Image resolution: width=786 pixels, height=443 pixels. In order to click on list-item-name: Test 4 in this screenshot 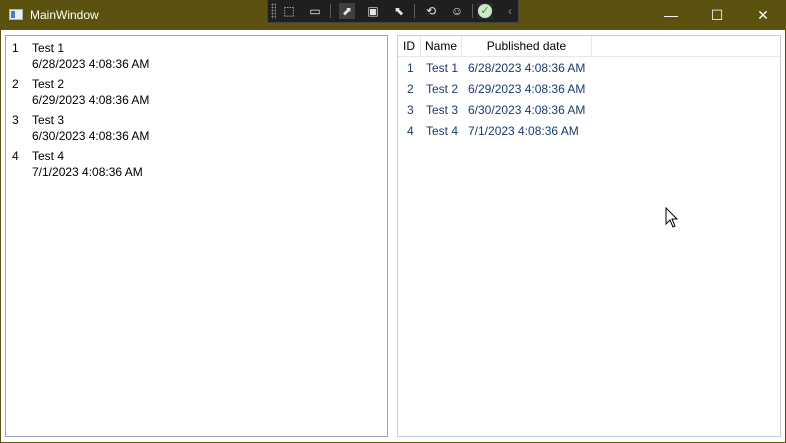, I will do `click(48, 156)`.